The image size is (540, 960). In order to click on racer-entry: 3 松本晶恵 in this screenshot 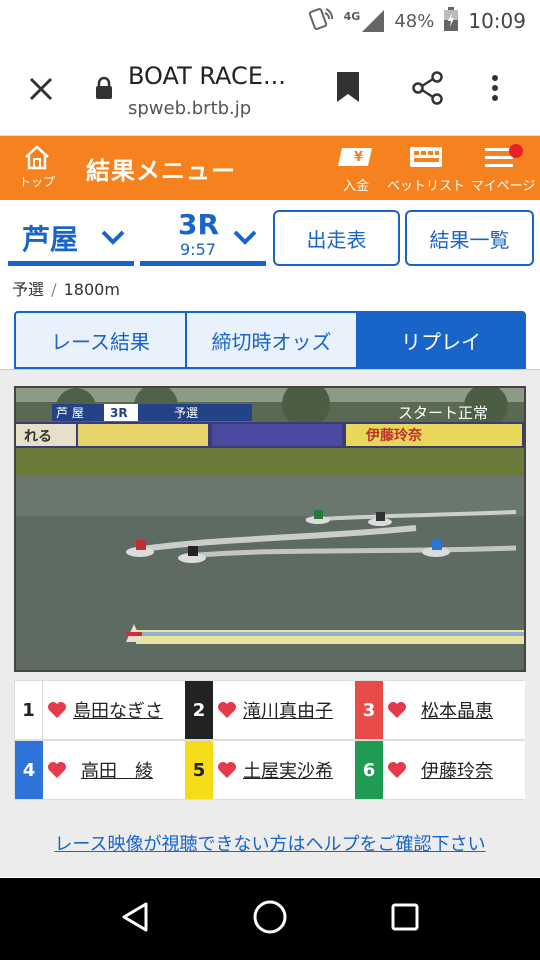, I will do `click(440, 710)`.